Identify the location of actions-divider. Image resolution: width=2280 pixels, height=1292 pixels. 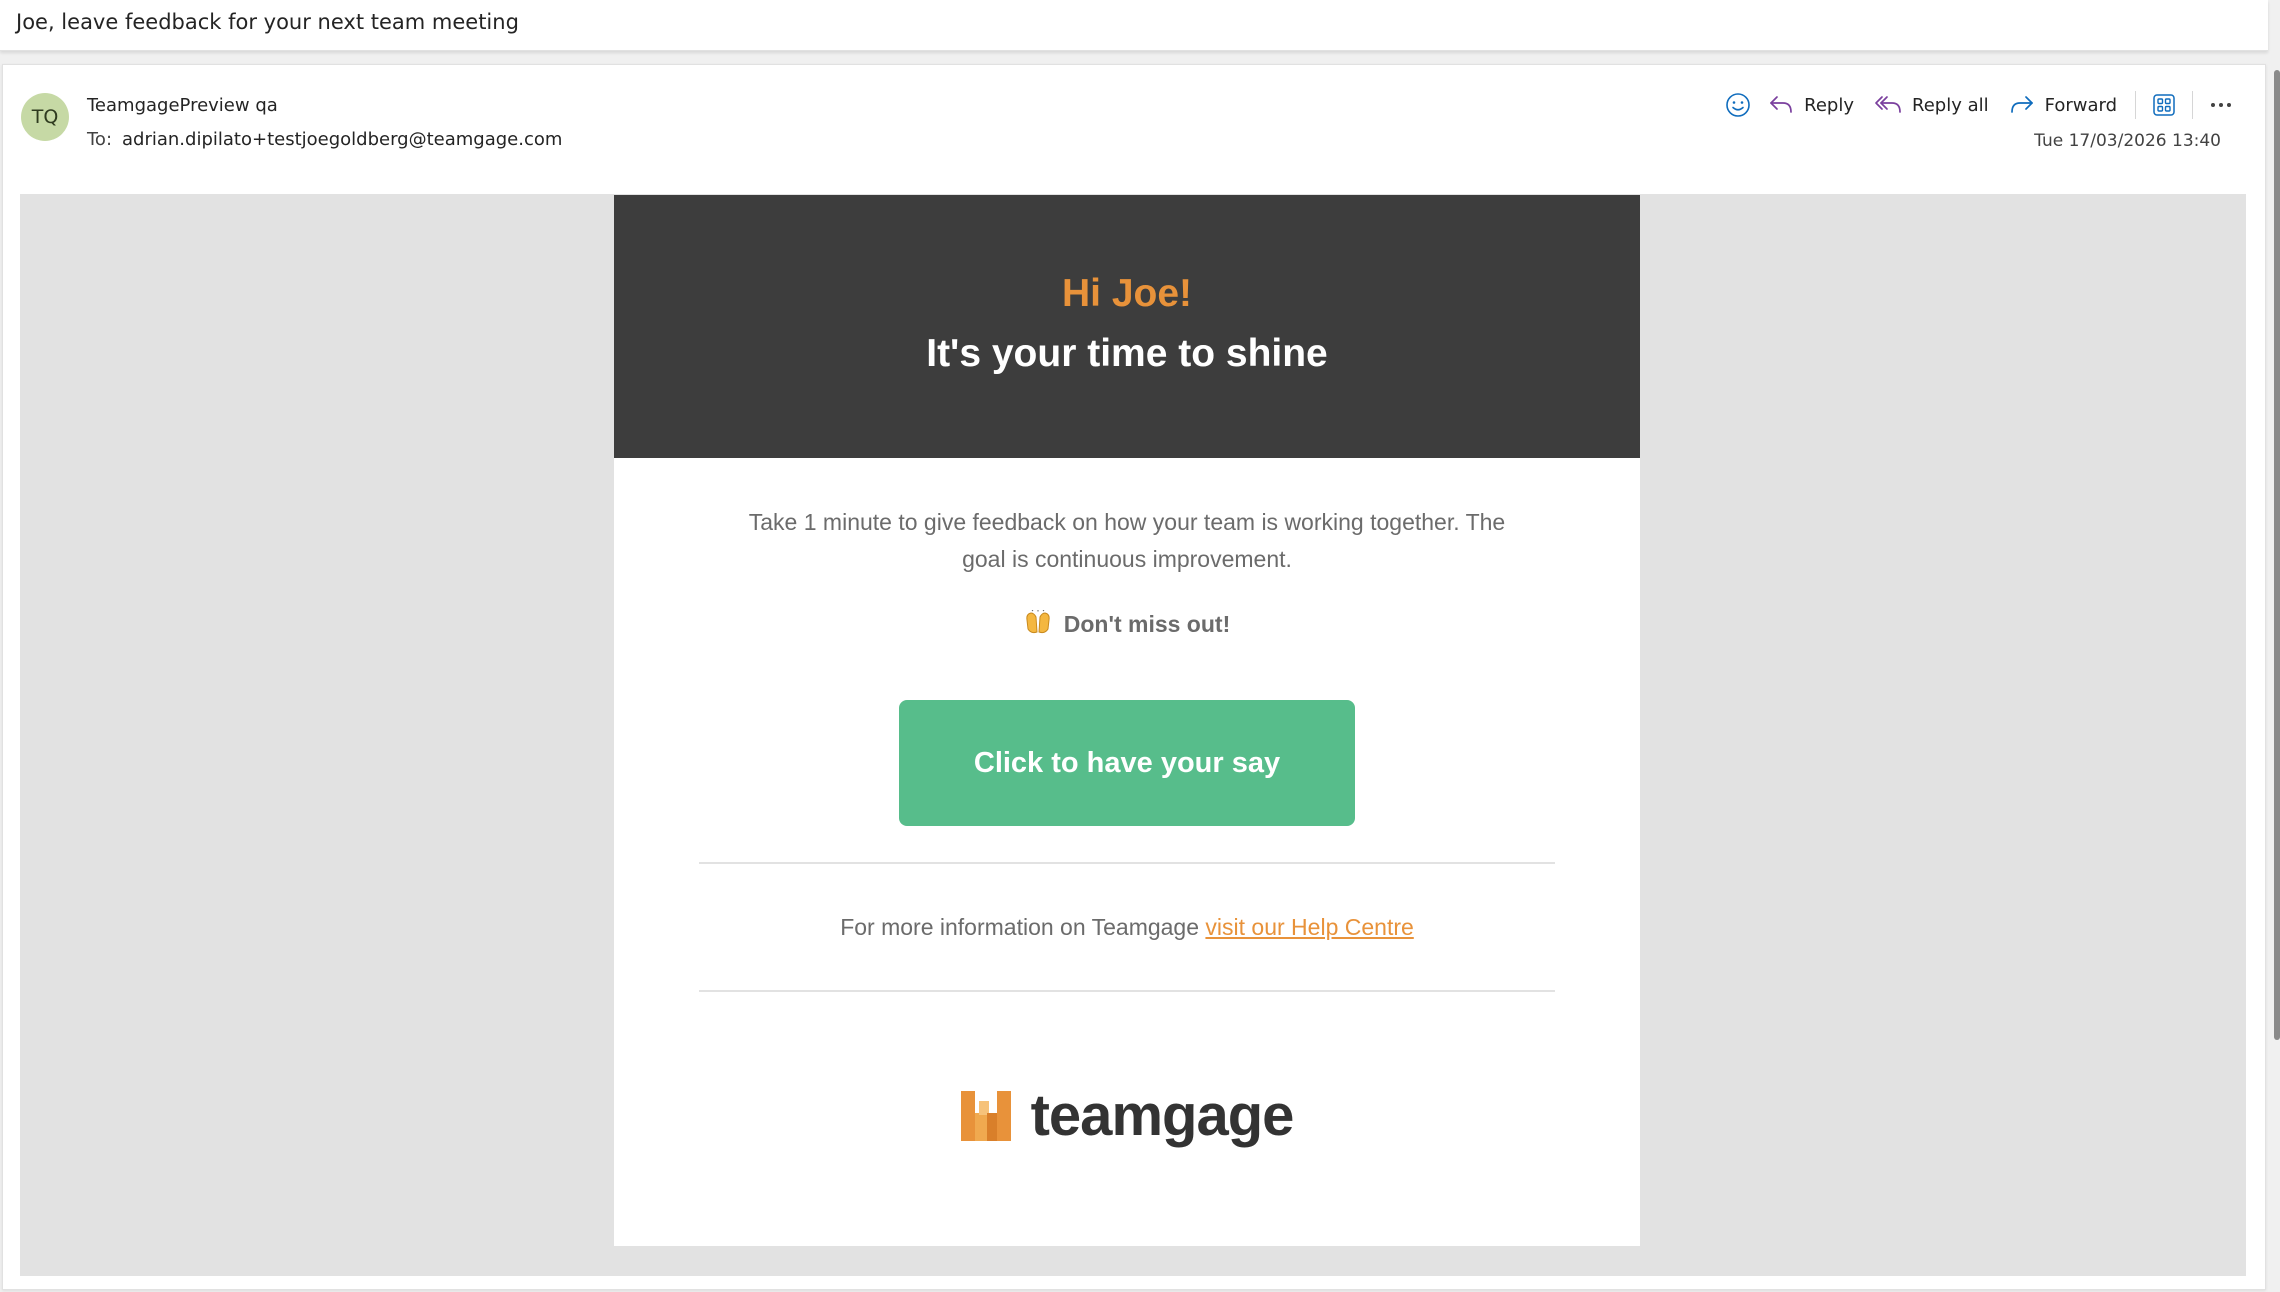
(2135, 105).